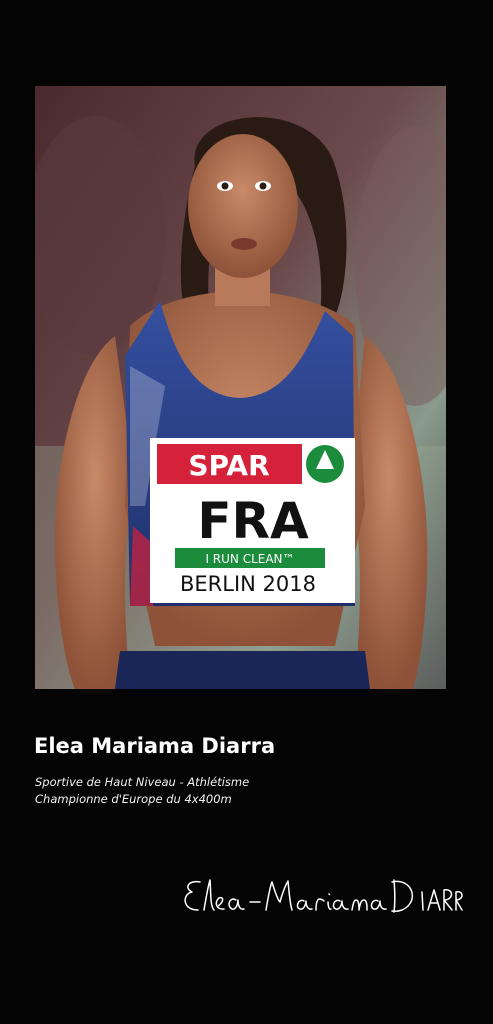  I want to click on athlete-name: Elea Mariama Diarra, so click(155, 746).